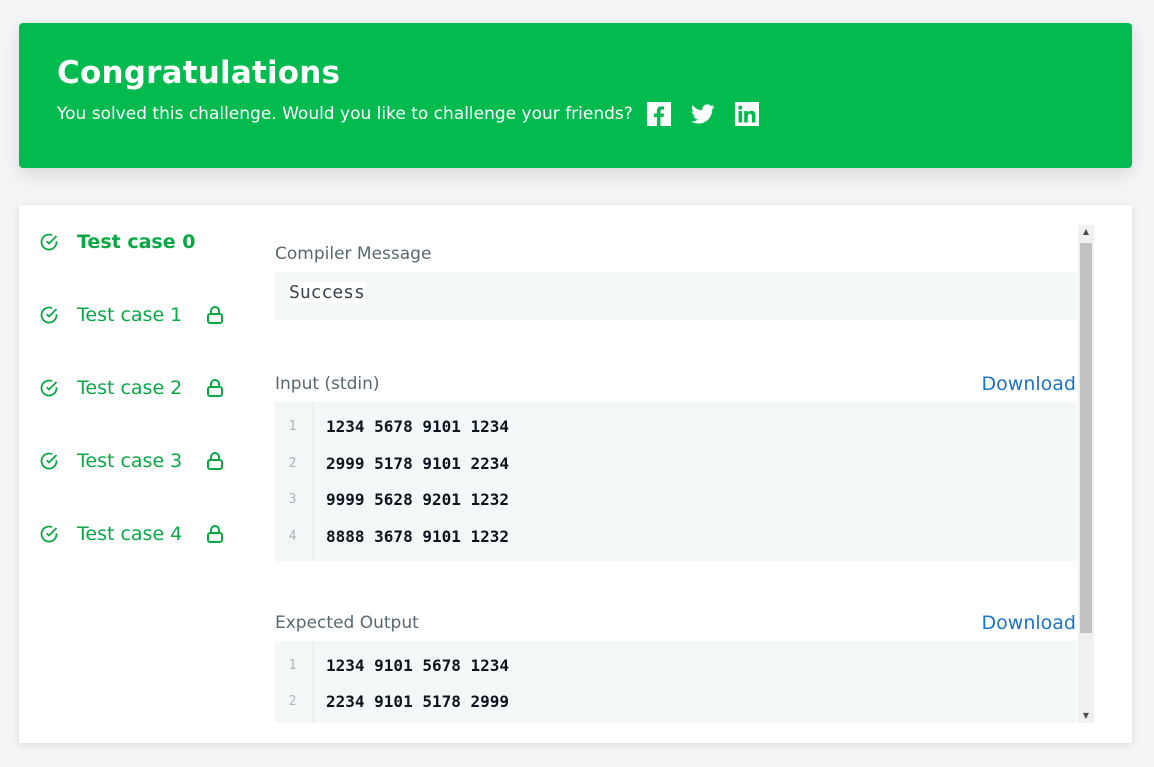 The height and width of the screenshot is (767, 1154). What do you see at coordinates (294, 481) in the screenshot?
I see `line-numbers: 1 2 3 4` at bounding box center [294, 481].